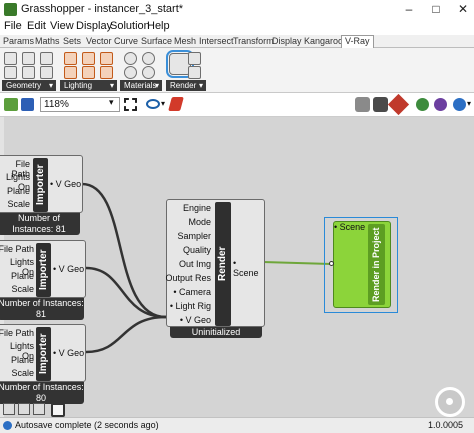 The image size is (474, 433). Describe the element at coordinates (459, 104) in the screenshot. I see `sphere-icon` at that location.